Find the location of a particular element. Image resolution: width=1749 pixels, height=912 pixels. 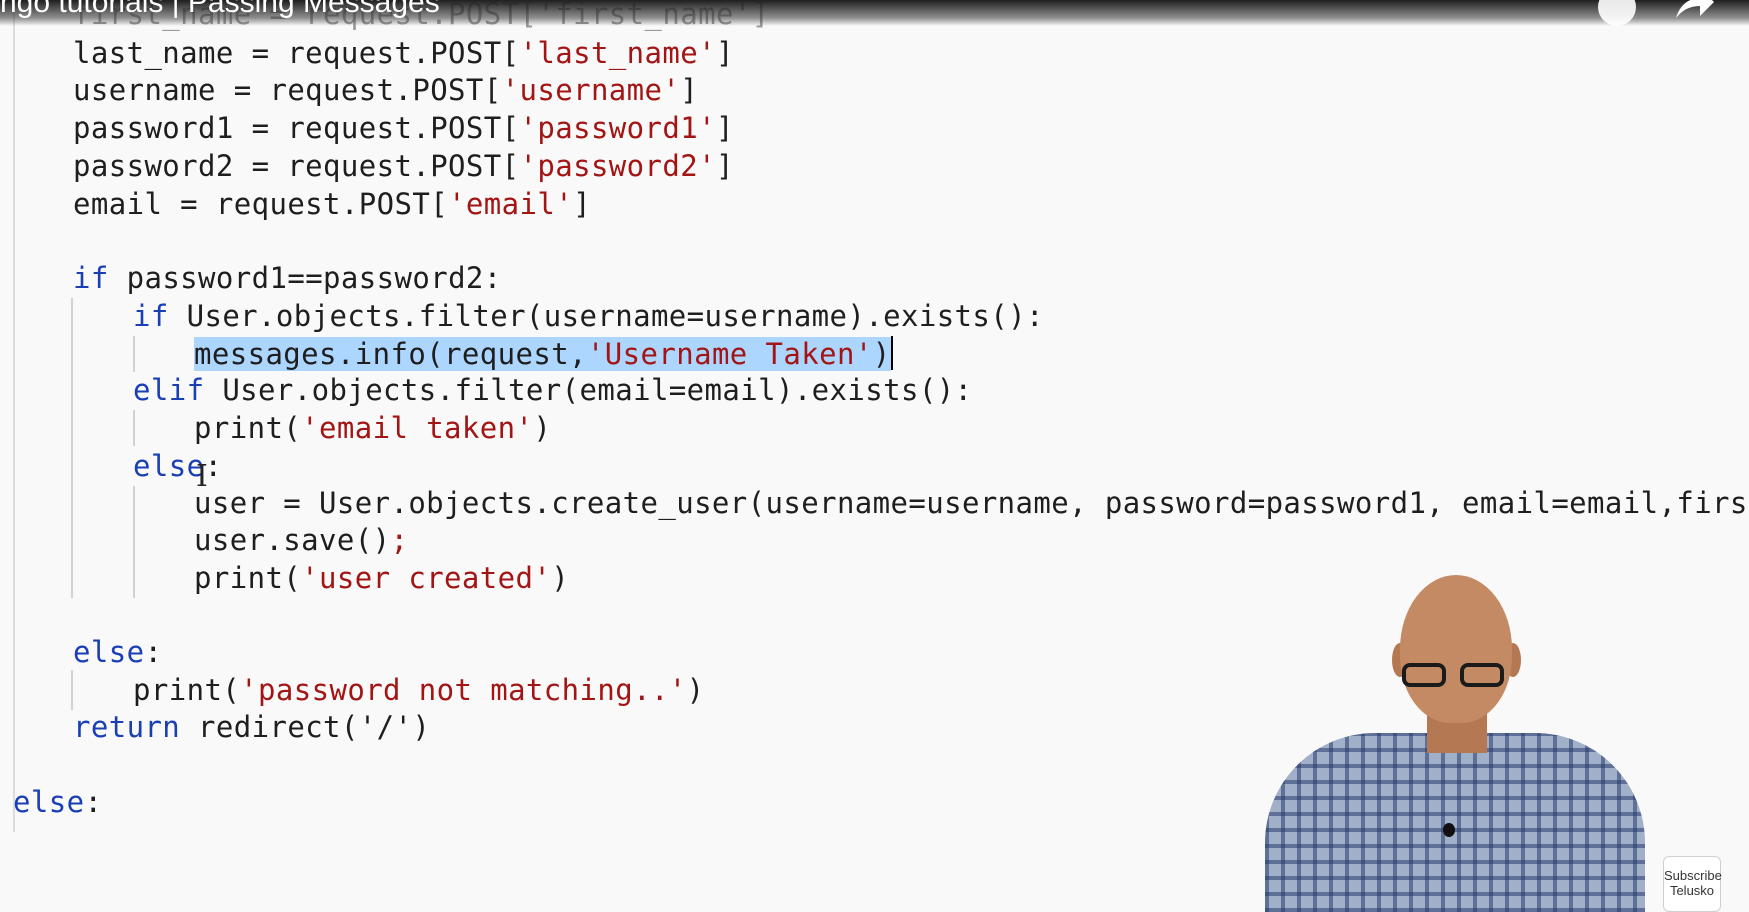

code-text: last_name = request.POST[ is located at coordinates (296, 53).